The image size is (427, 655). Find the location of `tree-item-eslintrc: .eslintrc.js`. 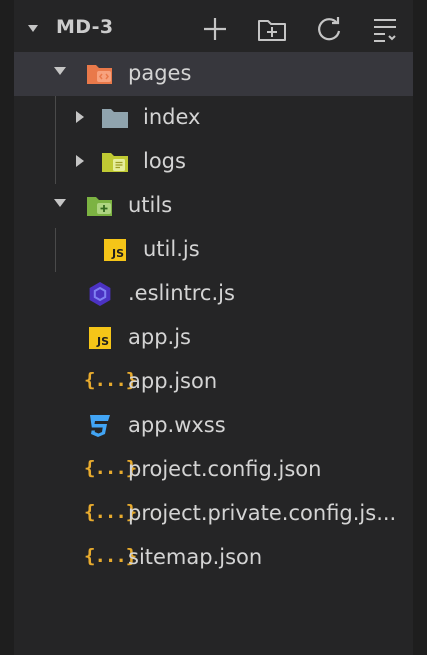

tree-item-eslintrc: .eslintrc.js is located at coordinates (213, 294).